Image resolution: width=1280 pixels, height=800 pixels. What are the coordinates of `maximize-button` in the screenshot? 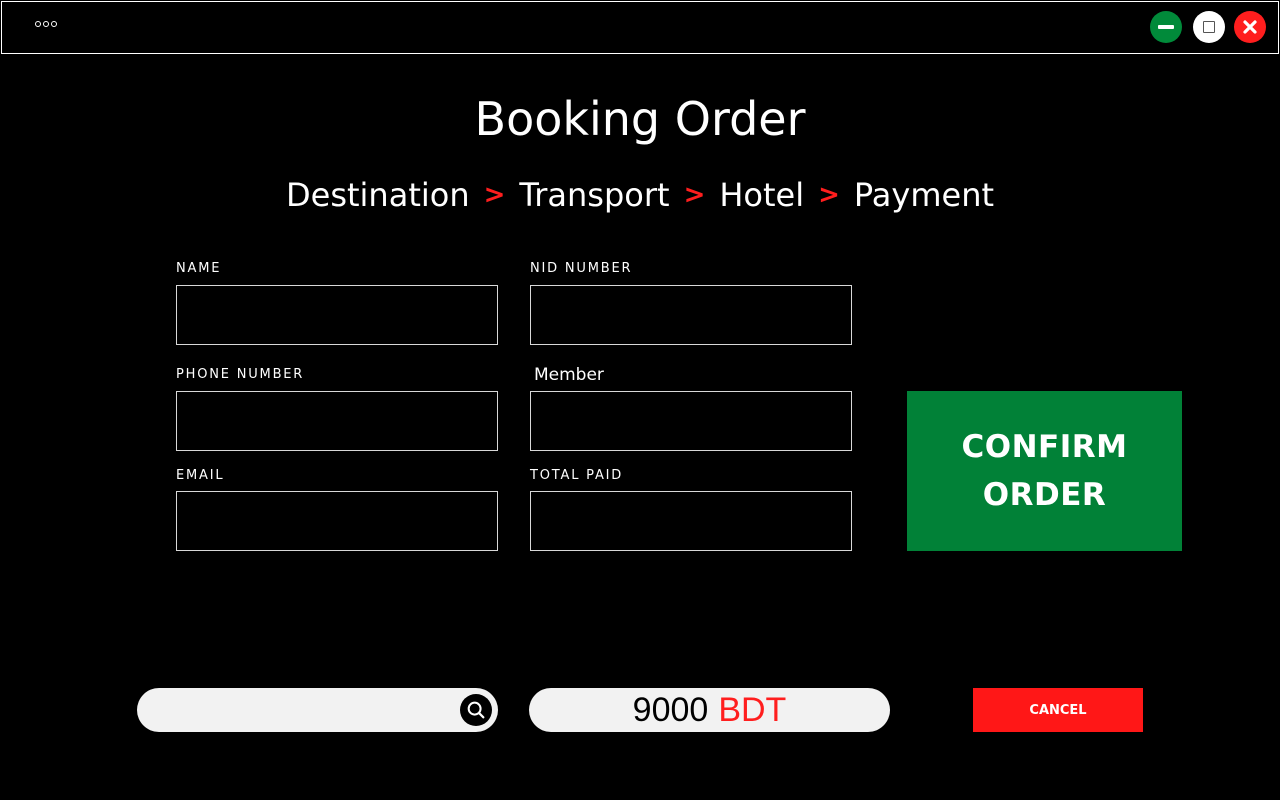 It's located at (1209, 27).